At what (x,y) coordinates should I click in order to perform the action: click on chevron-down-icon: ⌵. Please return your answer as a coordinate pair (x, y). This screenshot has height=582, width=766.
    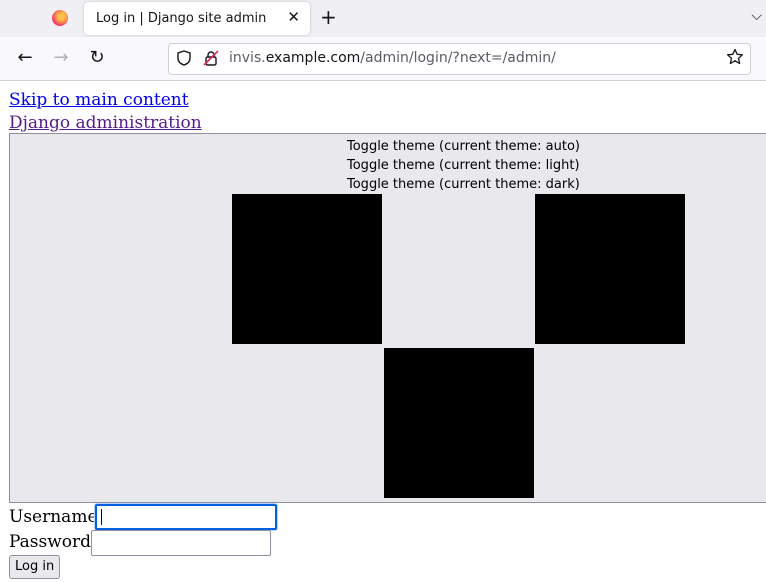
    Looking at the image, I should click on (756, 16).